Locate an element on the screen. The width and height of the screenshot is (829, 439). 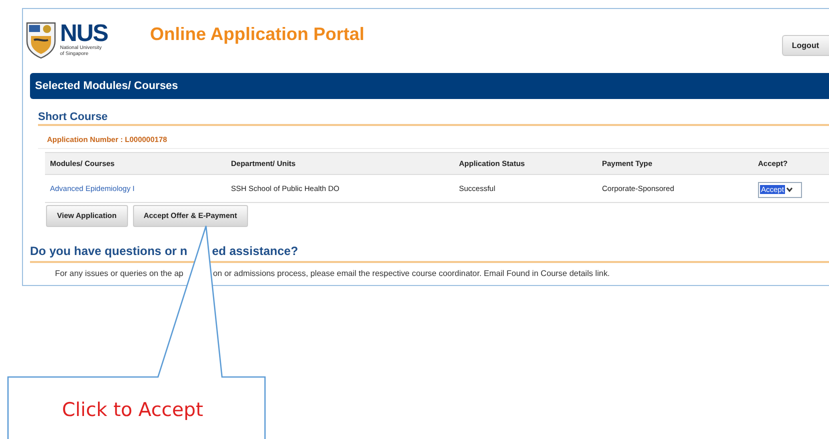
help-heading: Do you have questions or n is located at coordinates (109, 251).